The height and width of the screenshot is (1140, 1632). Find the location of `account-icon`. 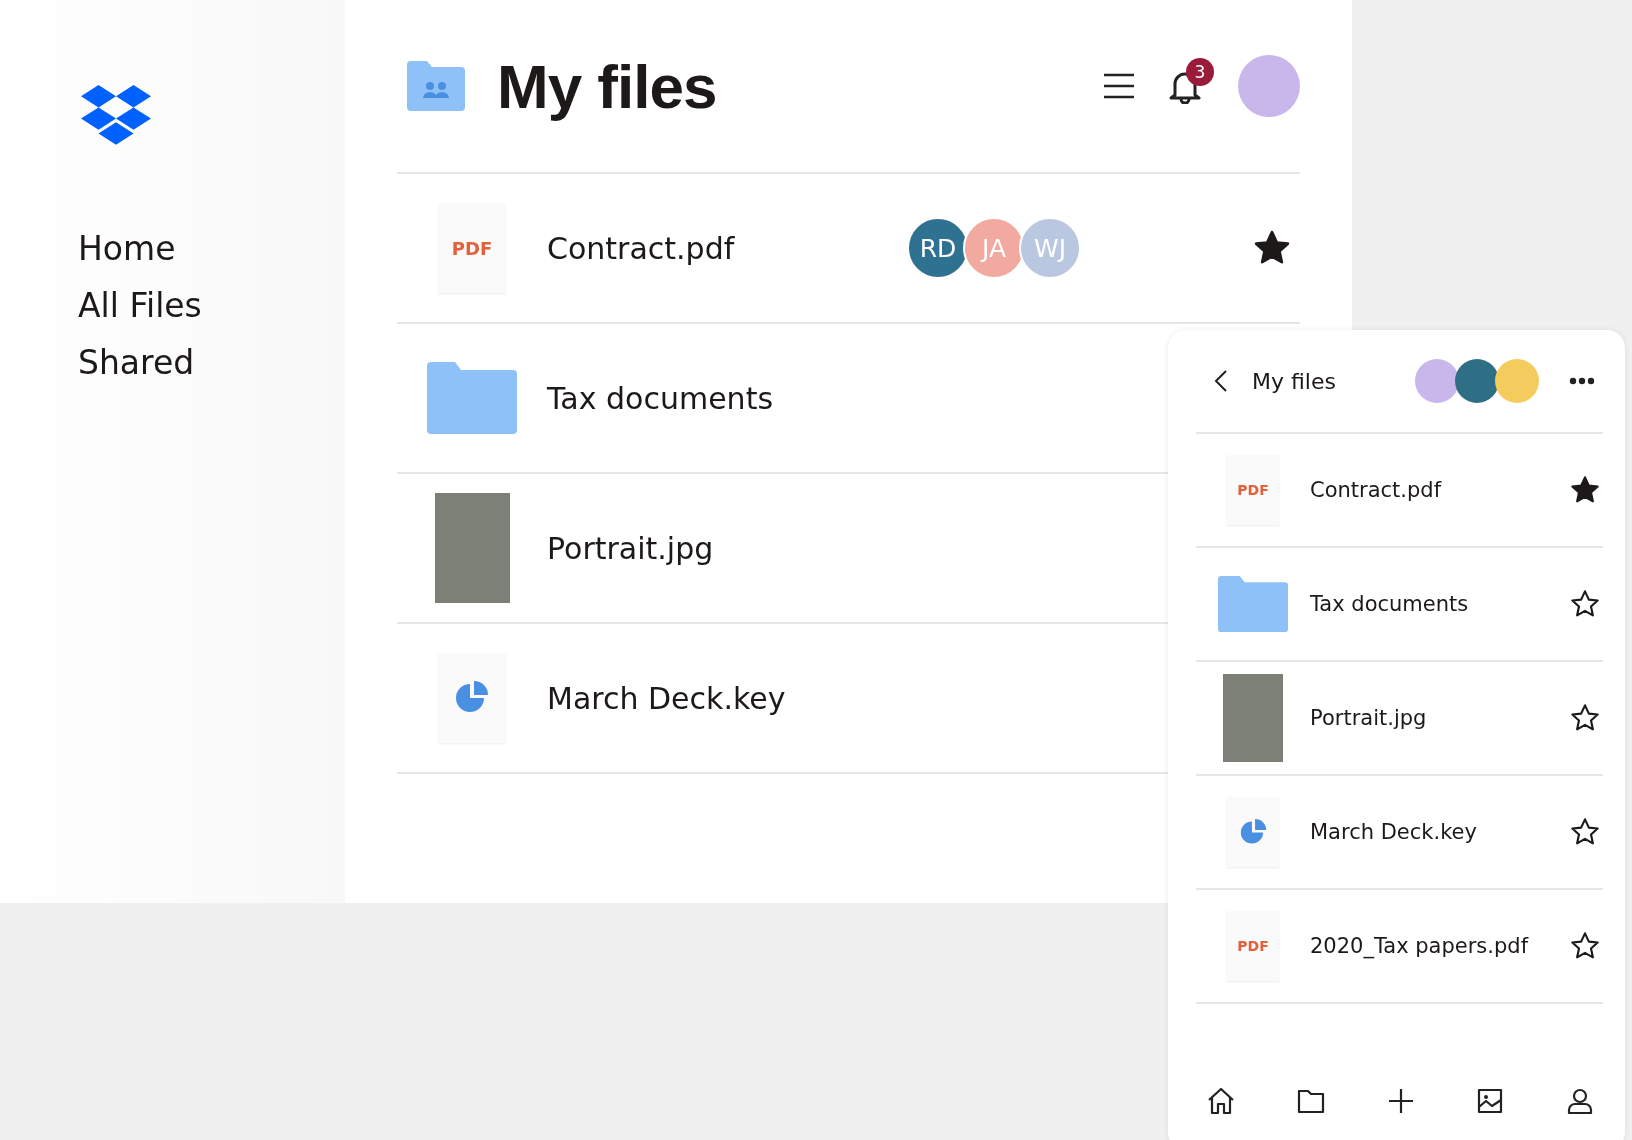

account-icon is located at coordinates (1580, 1101).